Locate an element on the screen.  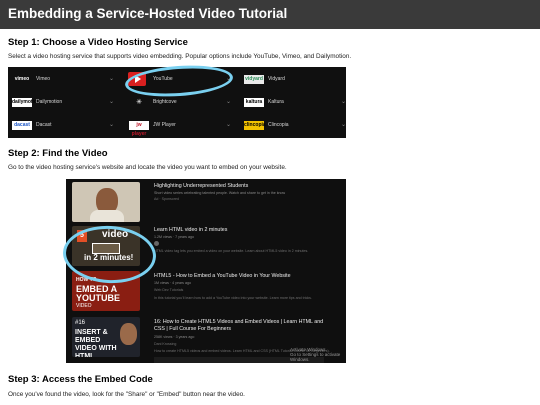
thumb-text-insert: INSERT & EMBED VIDEO WITH HTML is located at coordinates (96, 343).